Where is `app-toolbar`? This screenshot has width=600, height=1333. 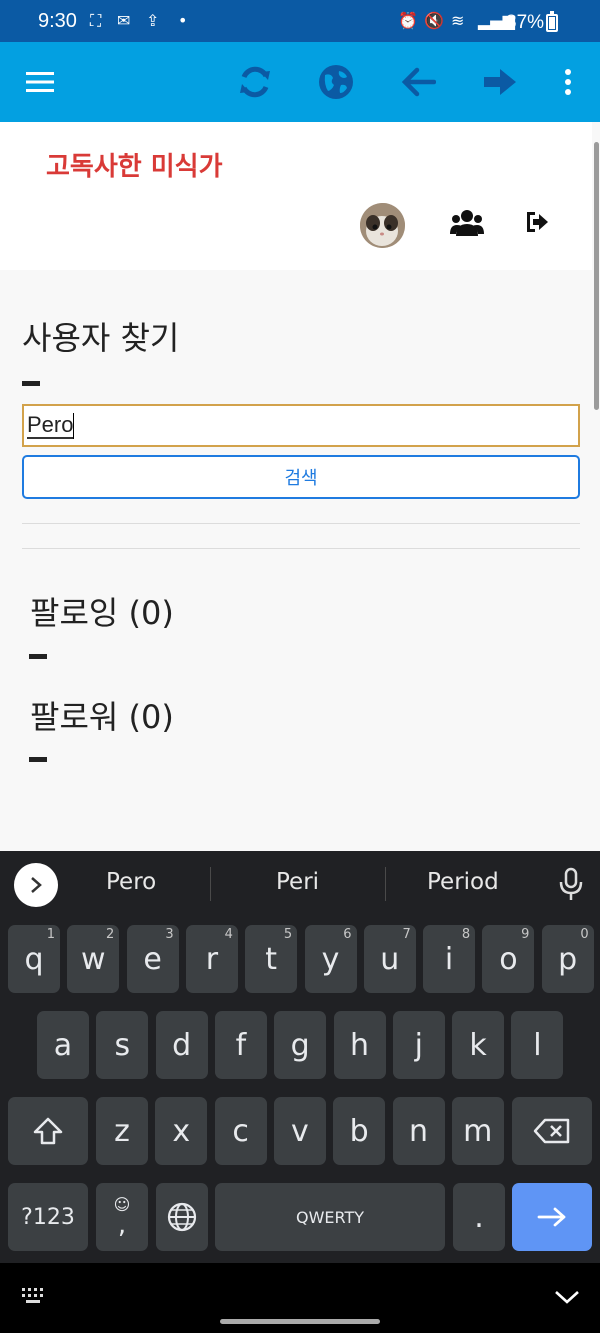 app-toolbar is located at coordinates (300, 82).